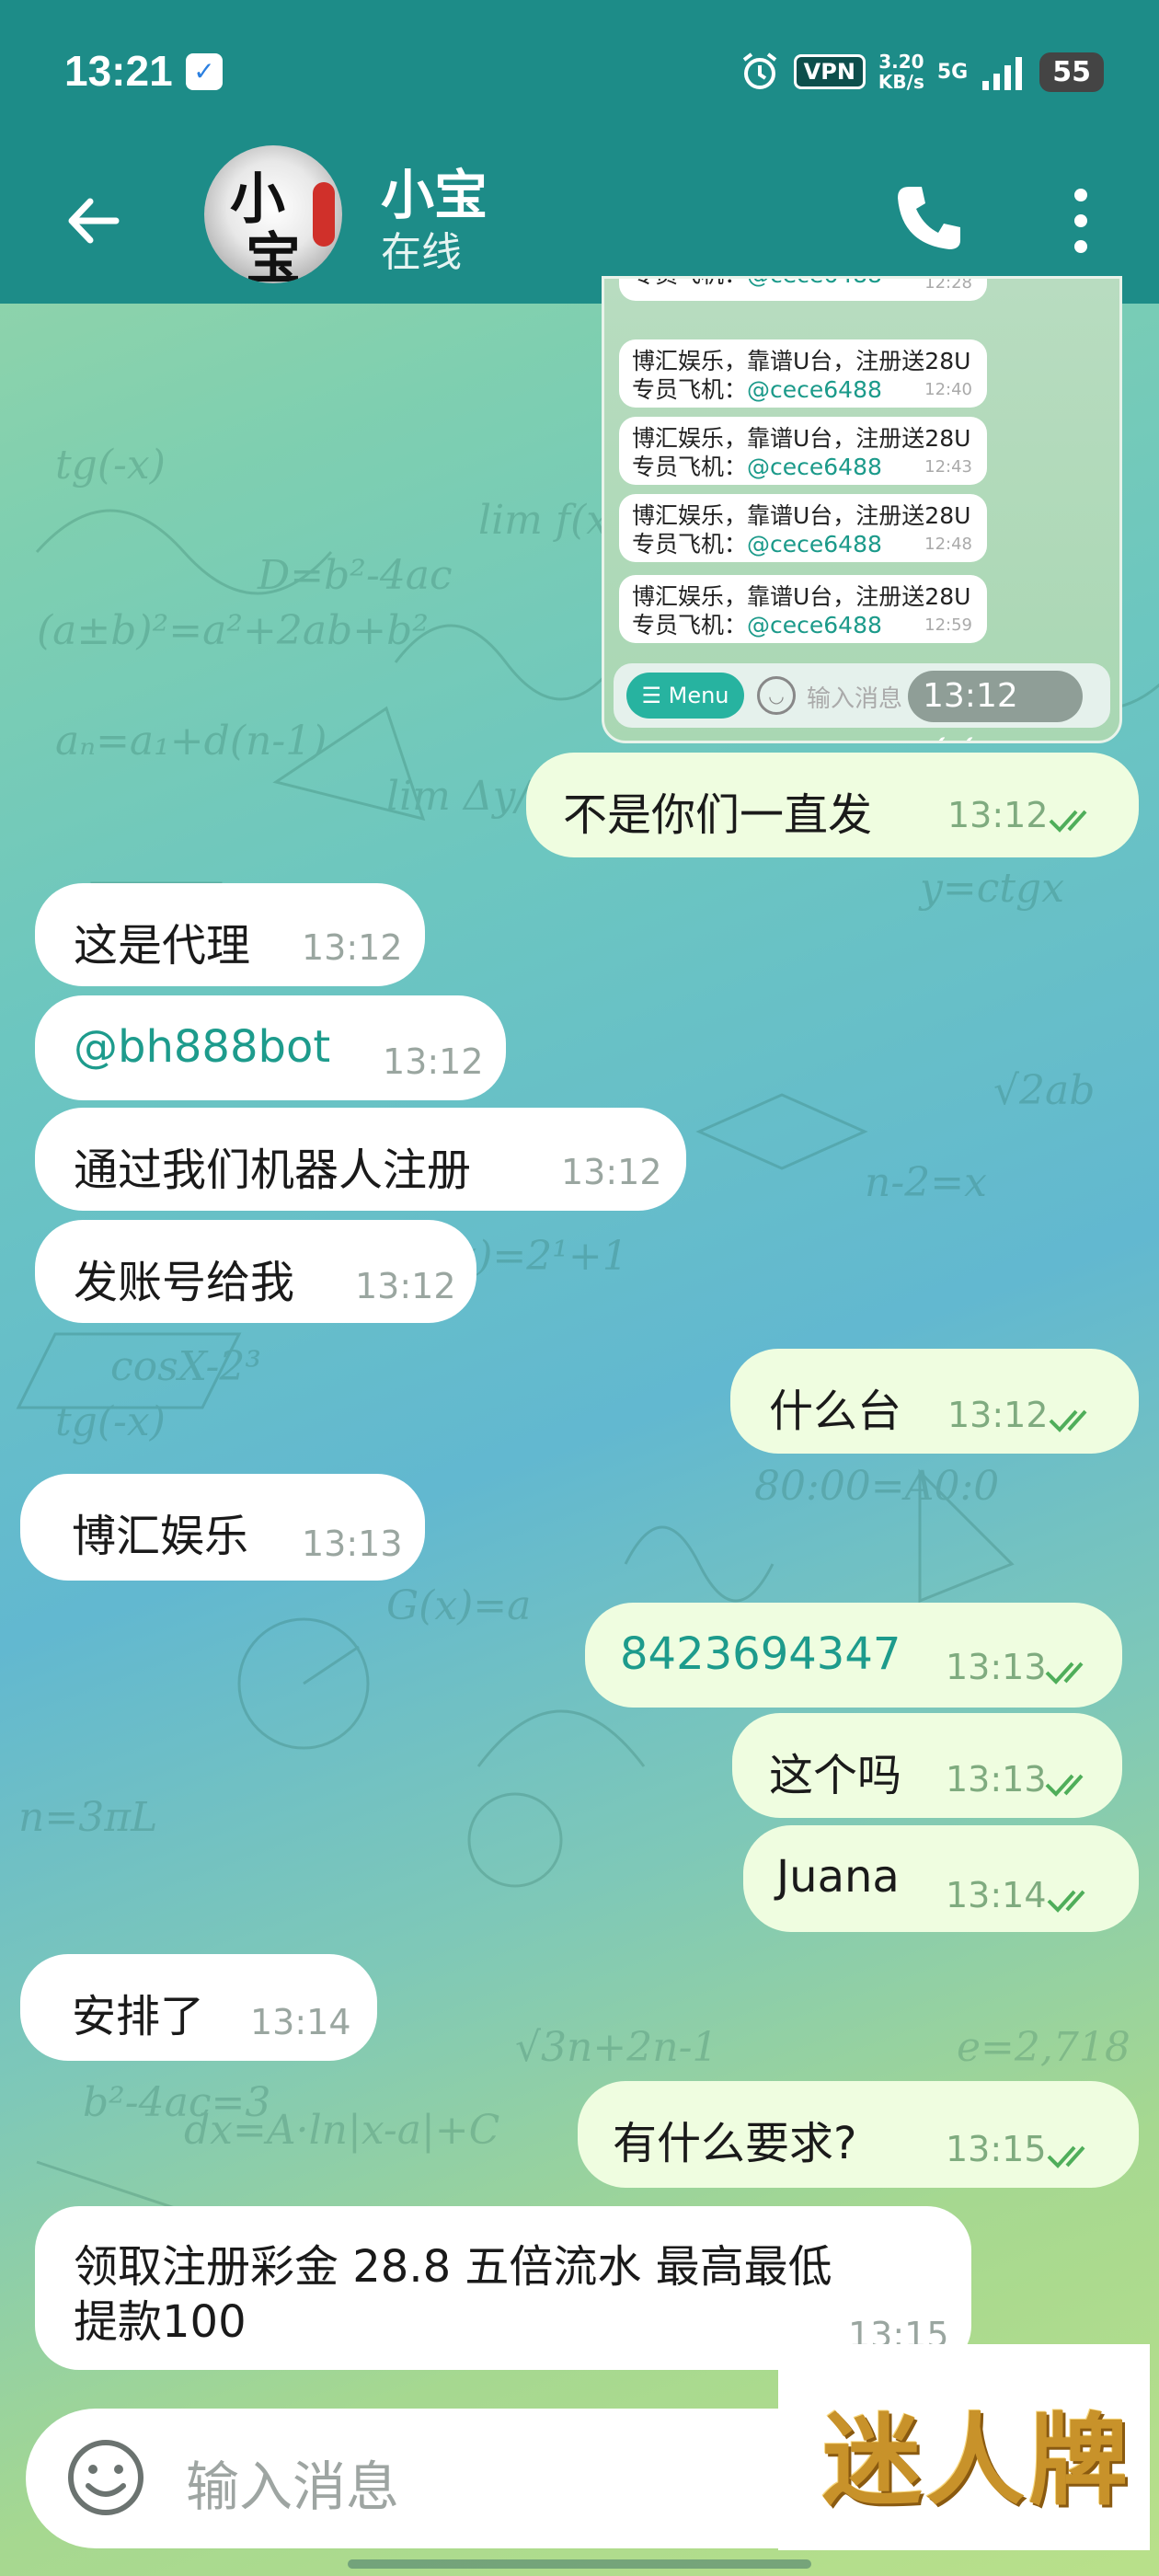 The height and width of the screenshot is (2576, 1159). What do you see at coordinates (803, 451) in the screenshot?
I see `embedded-message: 博汇娱乐，靠谱U台，注册送28U 专员飞机：@cece6488 12:43` at bounding box center [803, 451].